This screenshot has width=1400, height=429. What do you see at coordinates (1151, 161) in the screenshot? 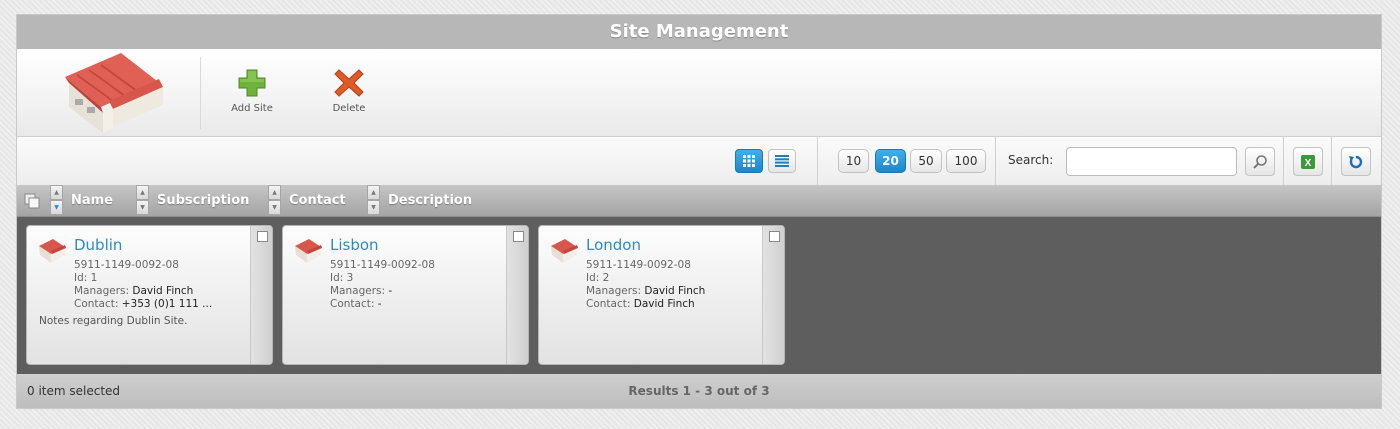
I see `search-input` at bounding box center [1151, 161].